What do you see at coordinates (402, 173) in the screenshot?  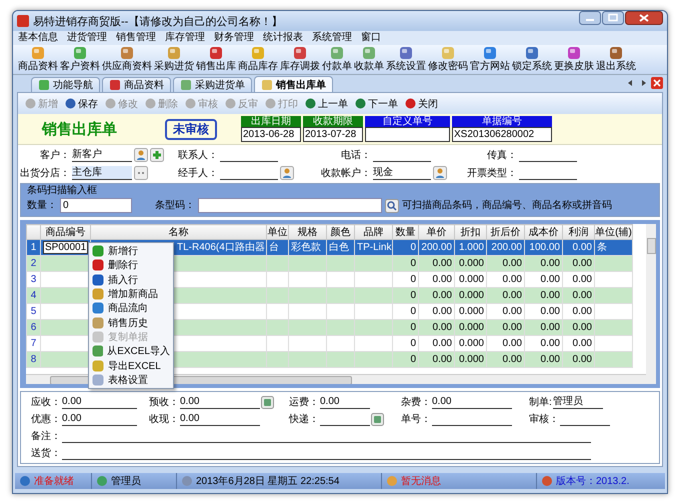 I see `input-field: 现金` at bounding box center [402, 173].